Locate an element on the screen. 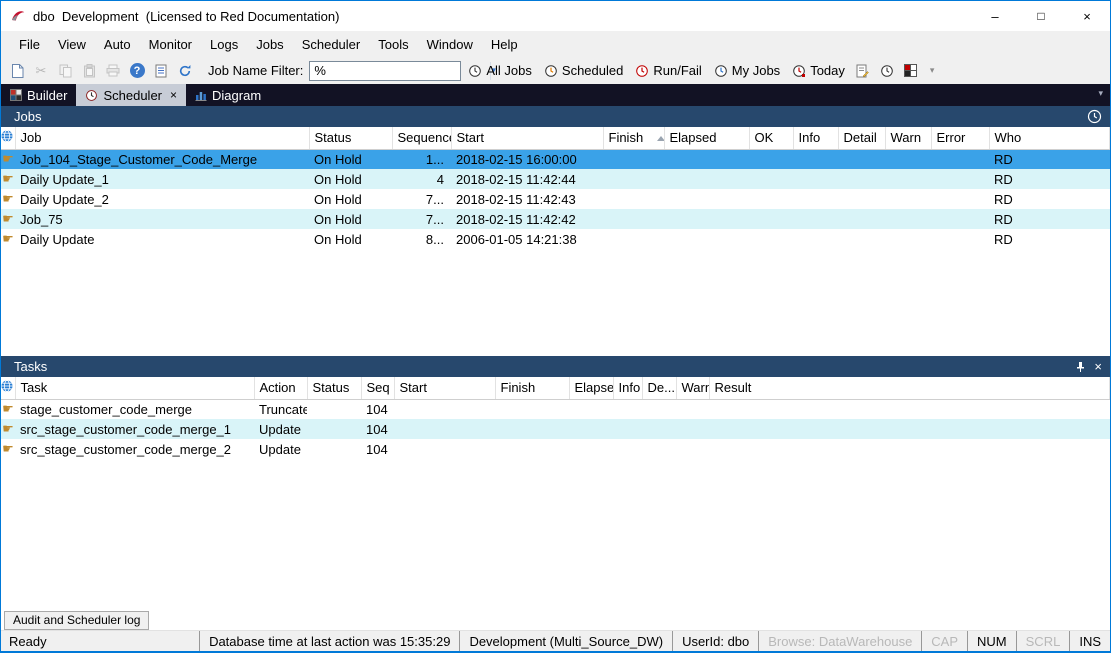 The width and height of the screenshot is (1111, 653). column-header-result: Result is located at coordinates (909, 388).